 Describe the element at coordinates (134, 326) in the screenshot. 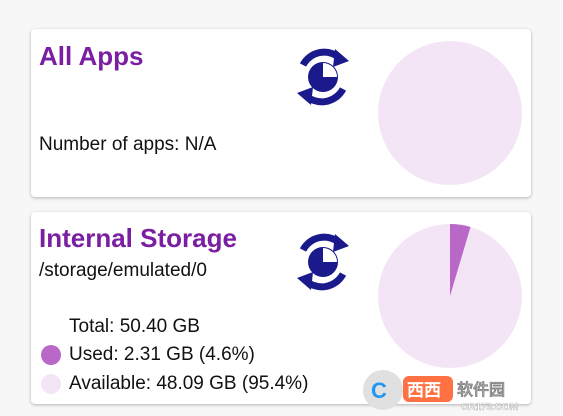

I see `storage-total-label: Total: 50.40 GB` at that location.